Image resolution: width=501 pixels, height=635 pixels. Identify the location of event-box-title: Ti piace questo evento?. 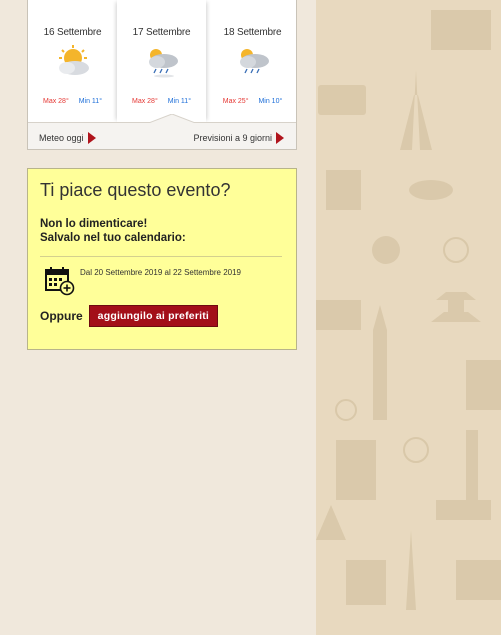
(135, 190).